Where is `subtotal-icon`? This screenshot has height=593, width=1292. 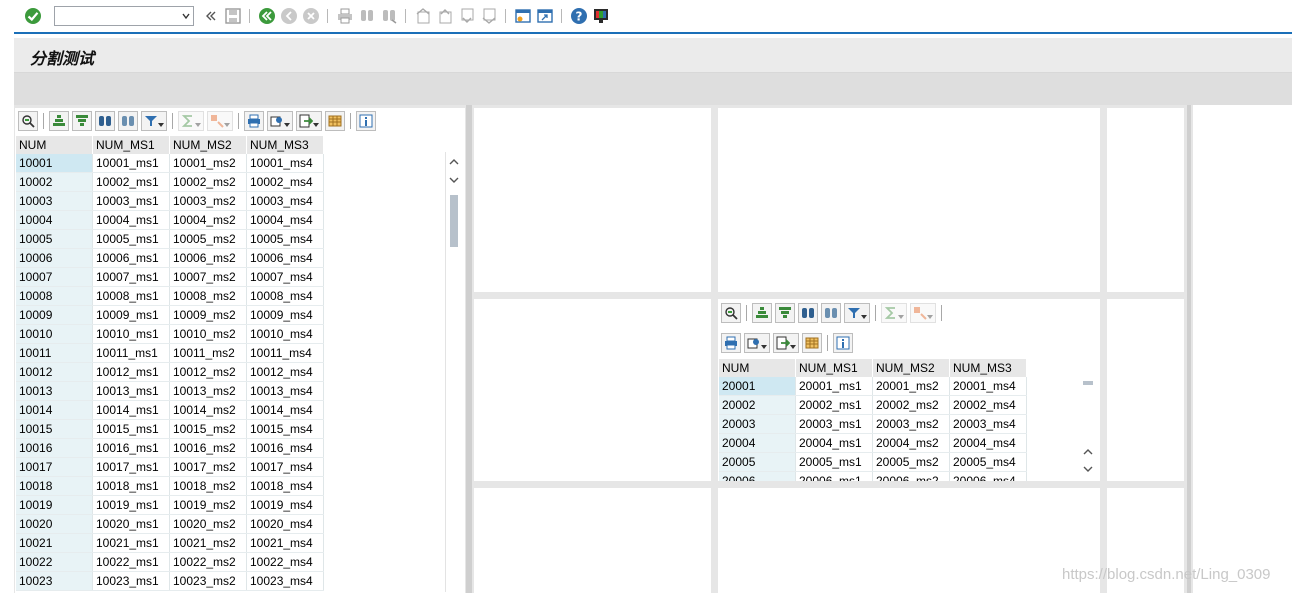
subtotal-icon is located at coordinates (923, 313).